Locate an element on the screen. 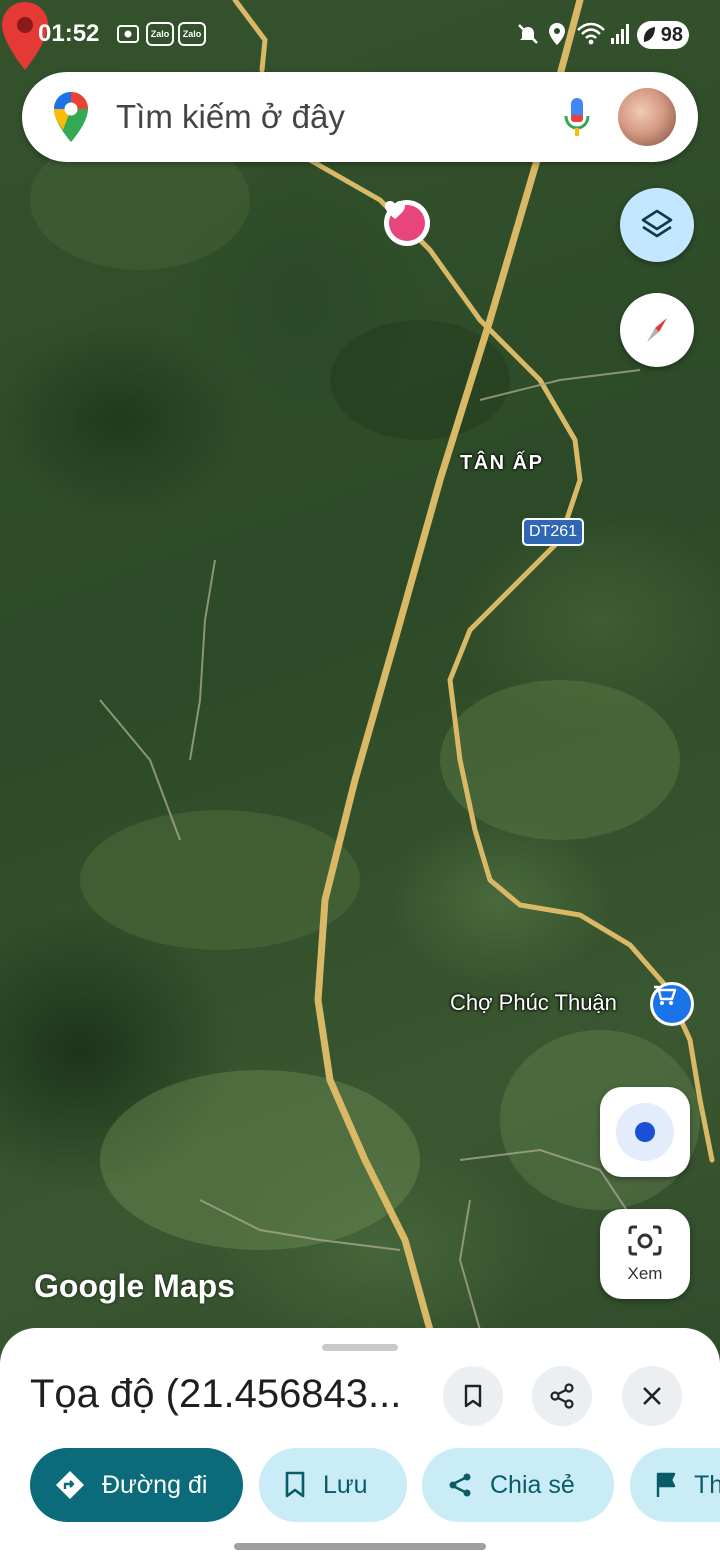  search-bar: Tìm kiếm ở đây is located at coordinates (360, 117).